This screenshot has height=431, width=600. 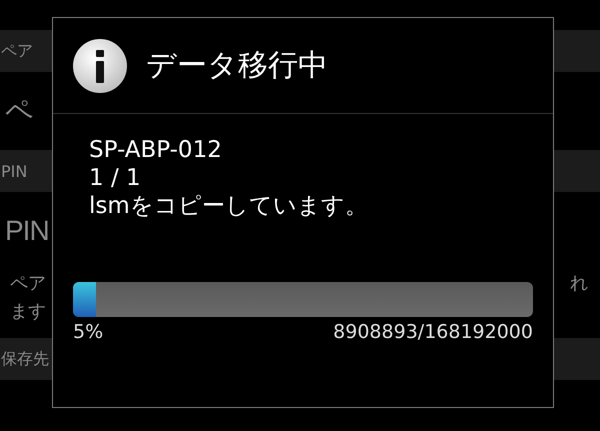 I want to click on setting-description: ペア, so click(x=28, y=284).